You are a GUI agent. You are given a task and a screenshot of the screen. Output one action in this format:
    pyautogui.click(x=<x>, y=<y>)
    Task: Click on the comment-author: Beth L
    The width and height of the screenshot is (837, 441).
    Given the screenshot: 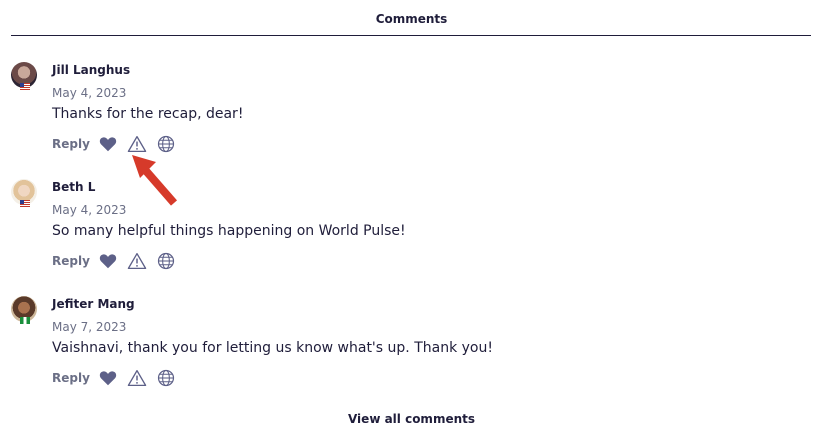 What is the action you would take?
    pyautogui.click(x=73, y=187)
    